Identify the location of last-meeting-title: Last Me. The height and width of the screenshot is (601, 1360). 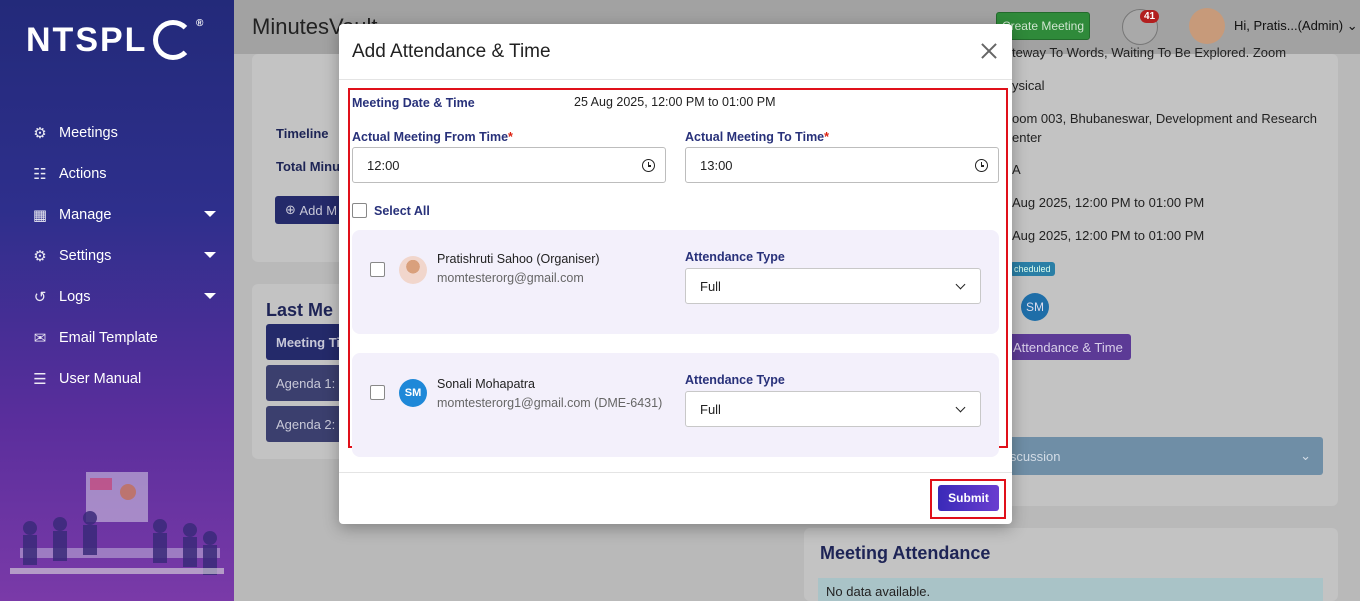
(300, 310).